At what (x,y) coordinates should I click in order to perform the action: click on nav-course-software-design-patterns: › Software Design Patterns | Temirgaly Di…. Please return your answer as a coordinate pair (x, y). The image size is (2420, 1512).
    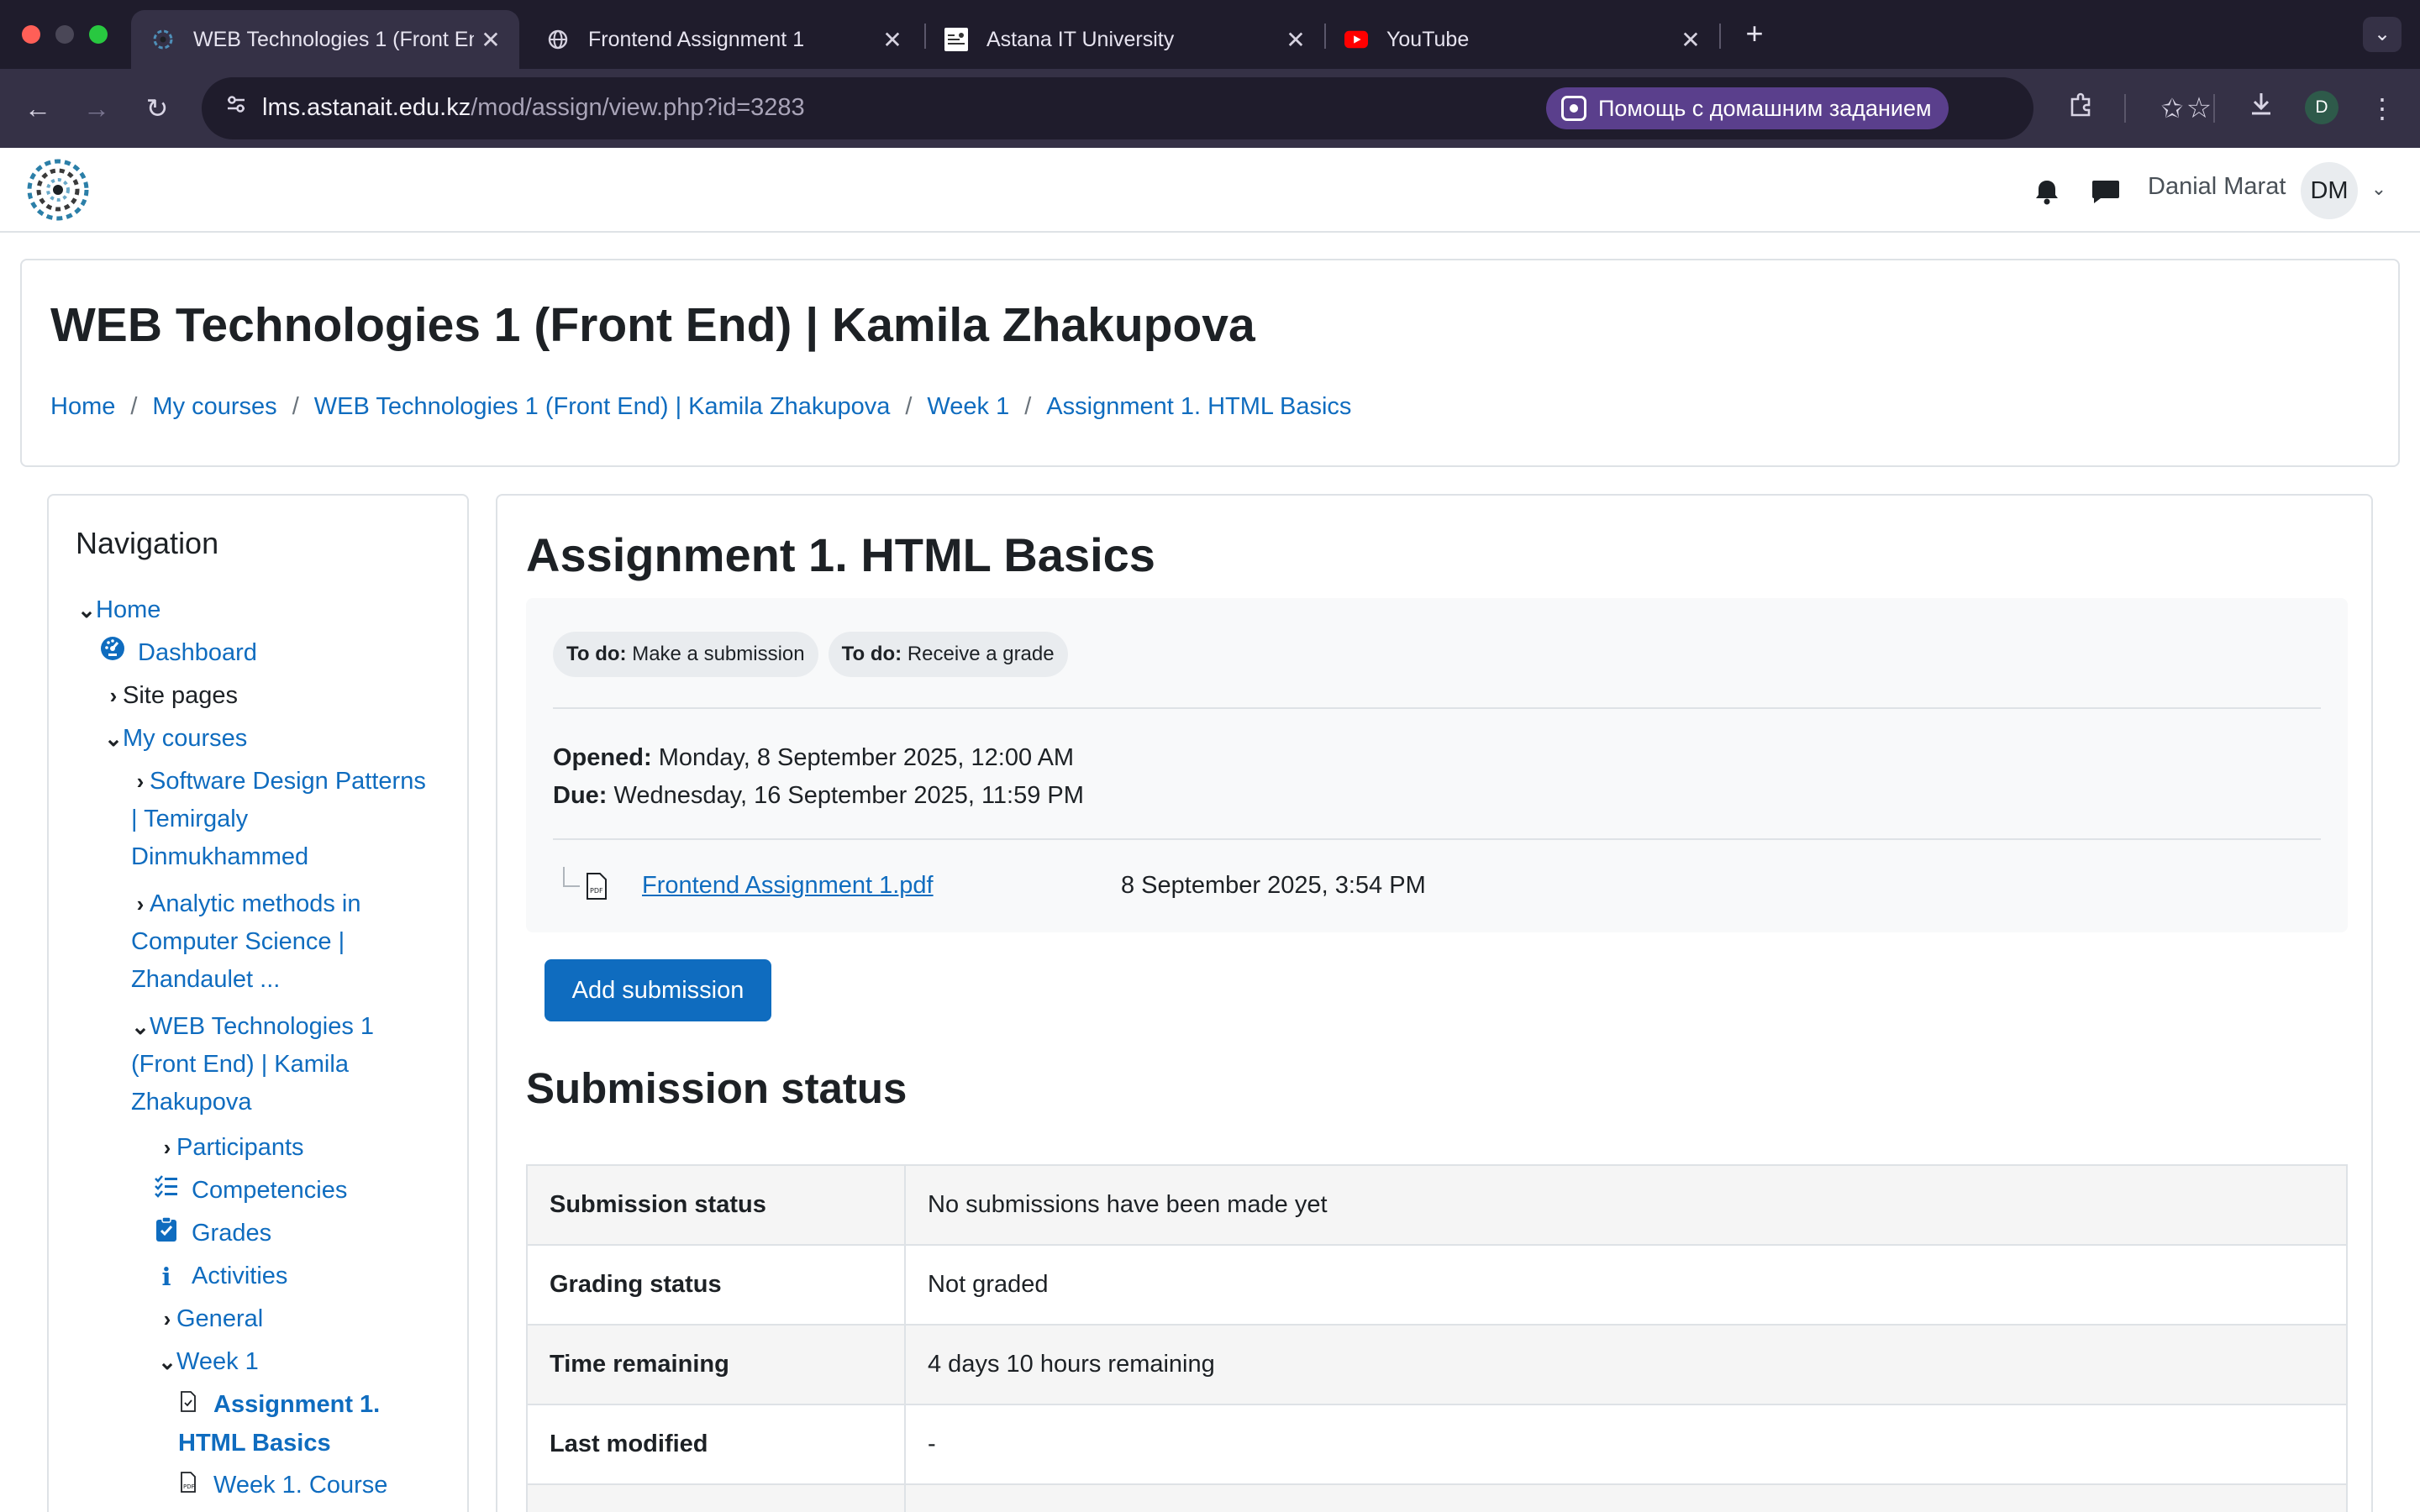
    Looking at the image, I should click on (299, 819).